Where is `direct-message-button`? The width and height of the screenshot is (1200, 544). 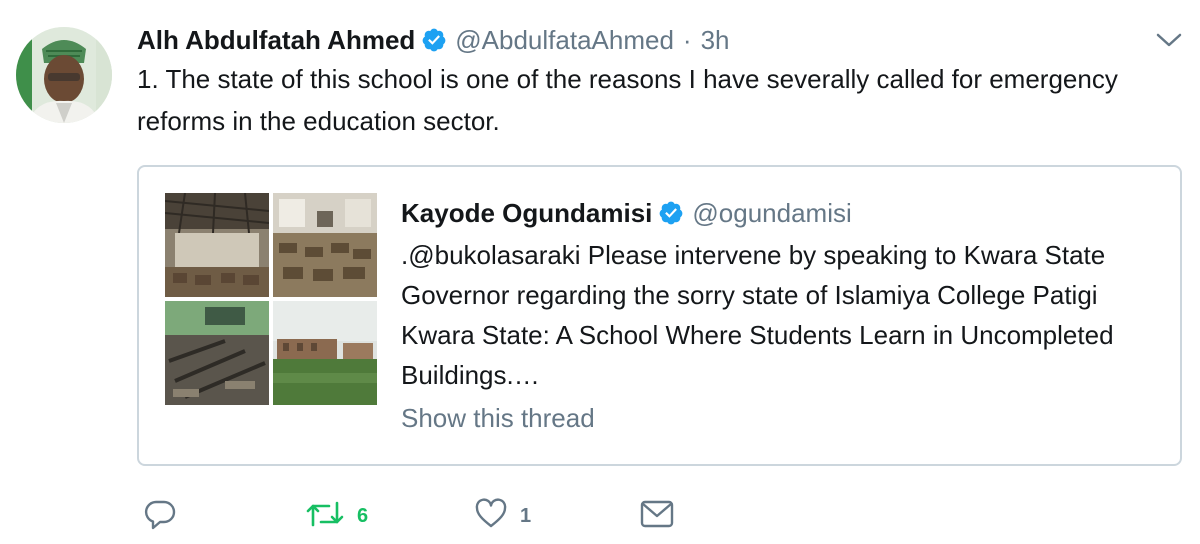 direct-message-button is located at coordinates (657, 516).